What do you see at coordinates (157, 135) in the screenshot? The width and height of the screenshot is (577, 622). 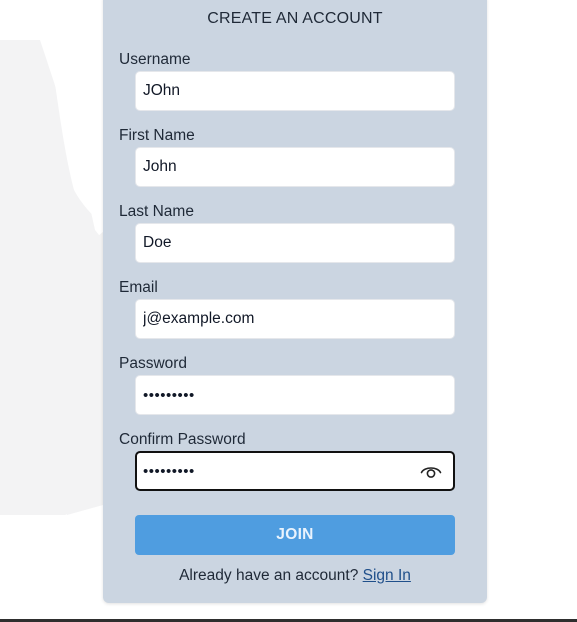 I see `first-name-label: First Name` at bounding box center [157, 135].